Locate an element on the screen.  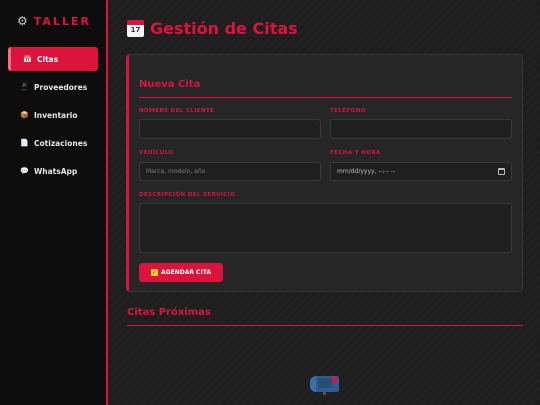
vehicle-input: Marca, modelo, año is located at coordinates (230, 171).